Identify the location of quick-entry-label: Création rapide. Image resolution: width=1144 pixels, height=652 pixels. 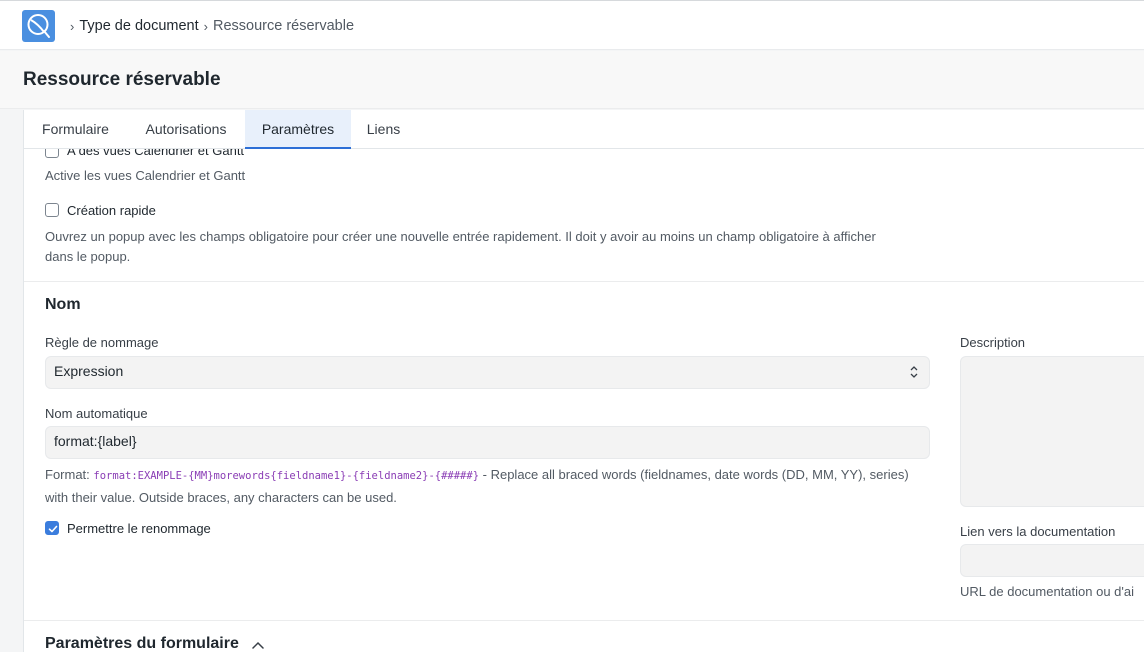
(111, 210).